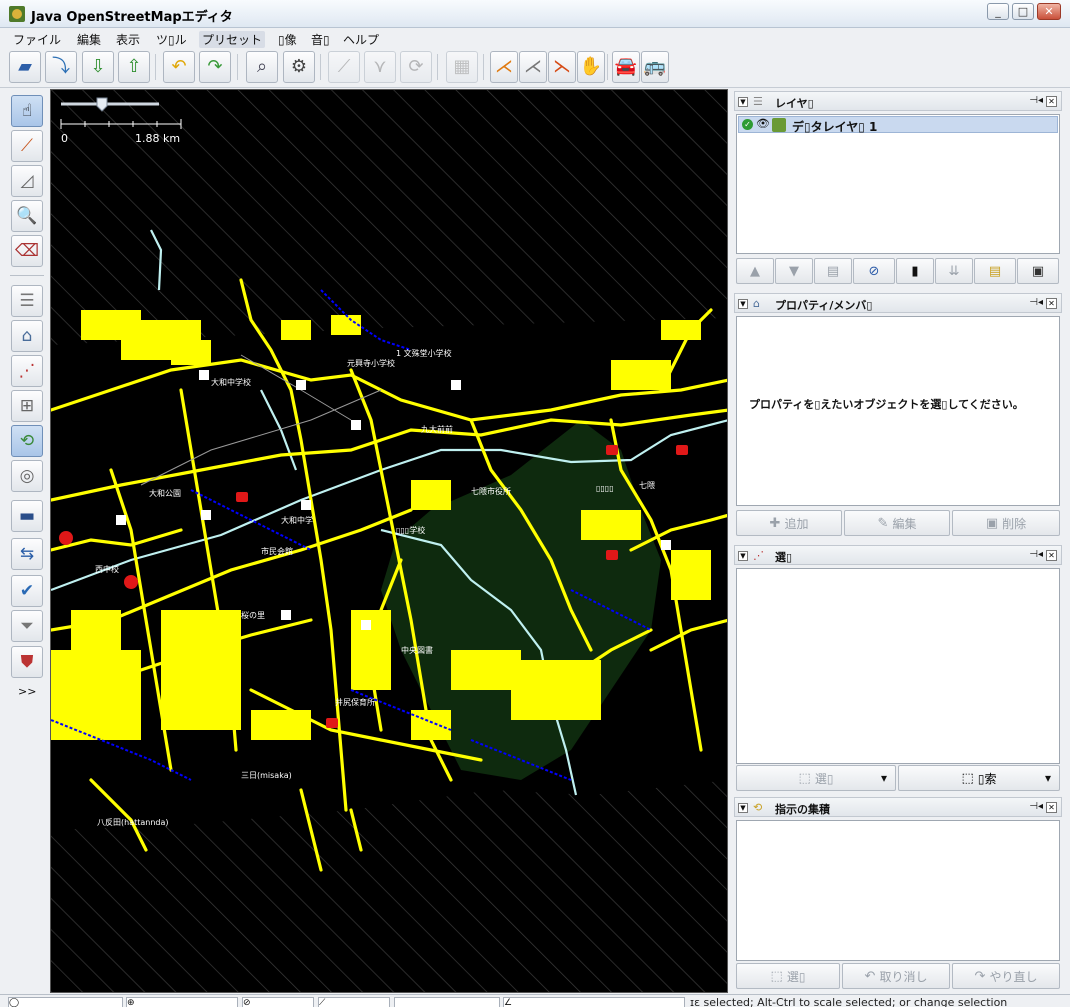 The image size is (1070, 1007). I want to click on selection-list-icon: ⋰, so click(27, 371).